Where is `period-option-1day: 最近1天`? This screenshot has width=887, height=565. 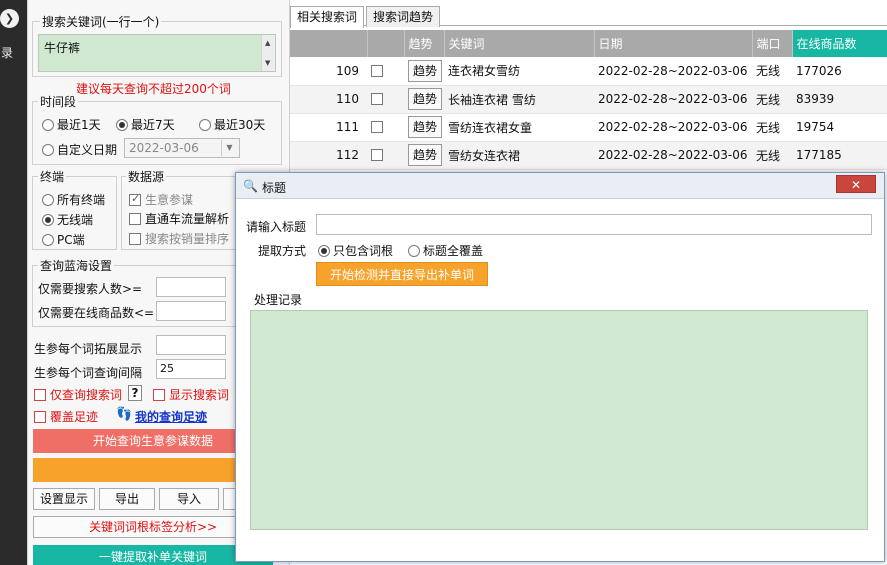 period-option-1day: 最近1天 is located at coordinates (71, 124).